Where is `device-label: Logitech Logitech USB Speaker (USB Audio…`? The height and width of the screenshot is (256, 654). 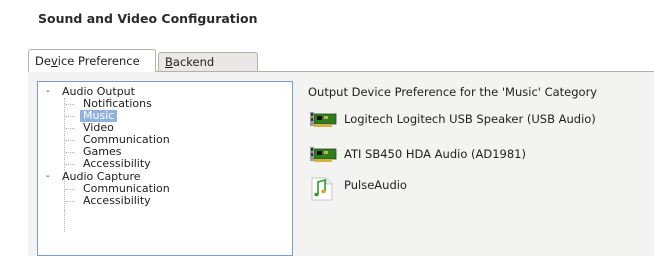
device-label: Logitech Logitech USB Speaker (USB Audio… is located at coordinates (470, 119).